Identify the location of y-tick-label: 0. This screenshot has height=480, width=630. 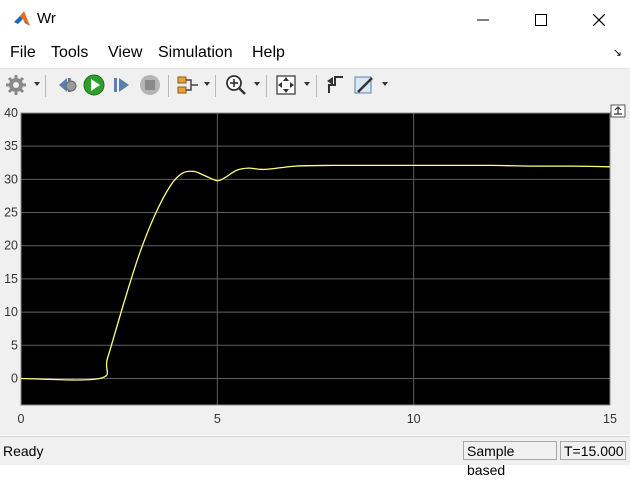
(14, 378).